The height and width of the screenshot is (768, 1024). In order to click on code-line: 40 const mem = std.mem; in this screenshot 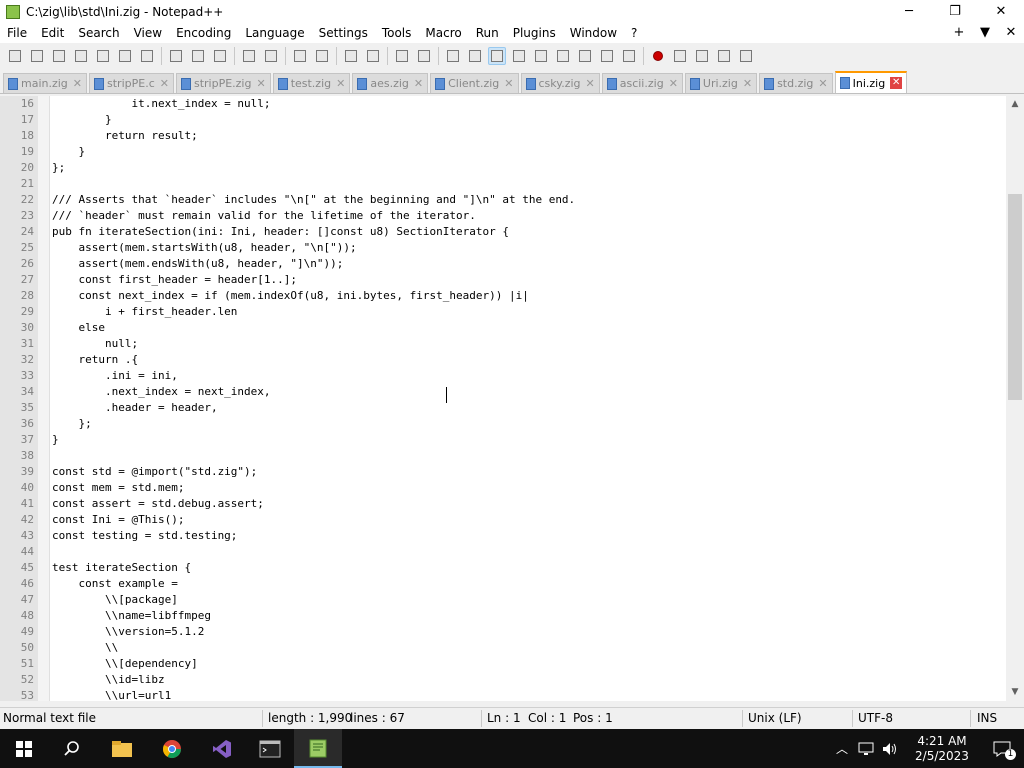, I will do `click(503, 488)`.